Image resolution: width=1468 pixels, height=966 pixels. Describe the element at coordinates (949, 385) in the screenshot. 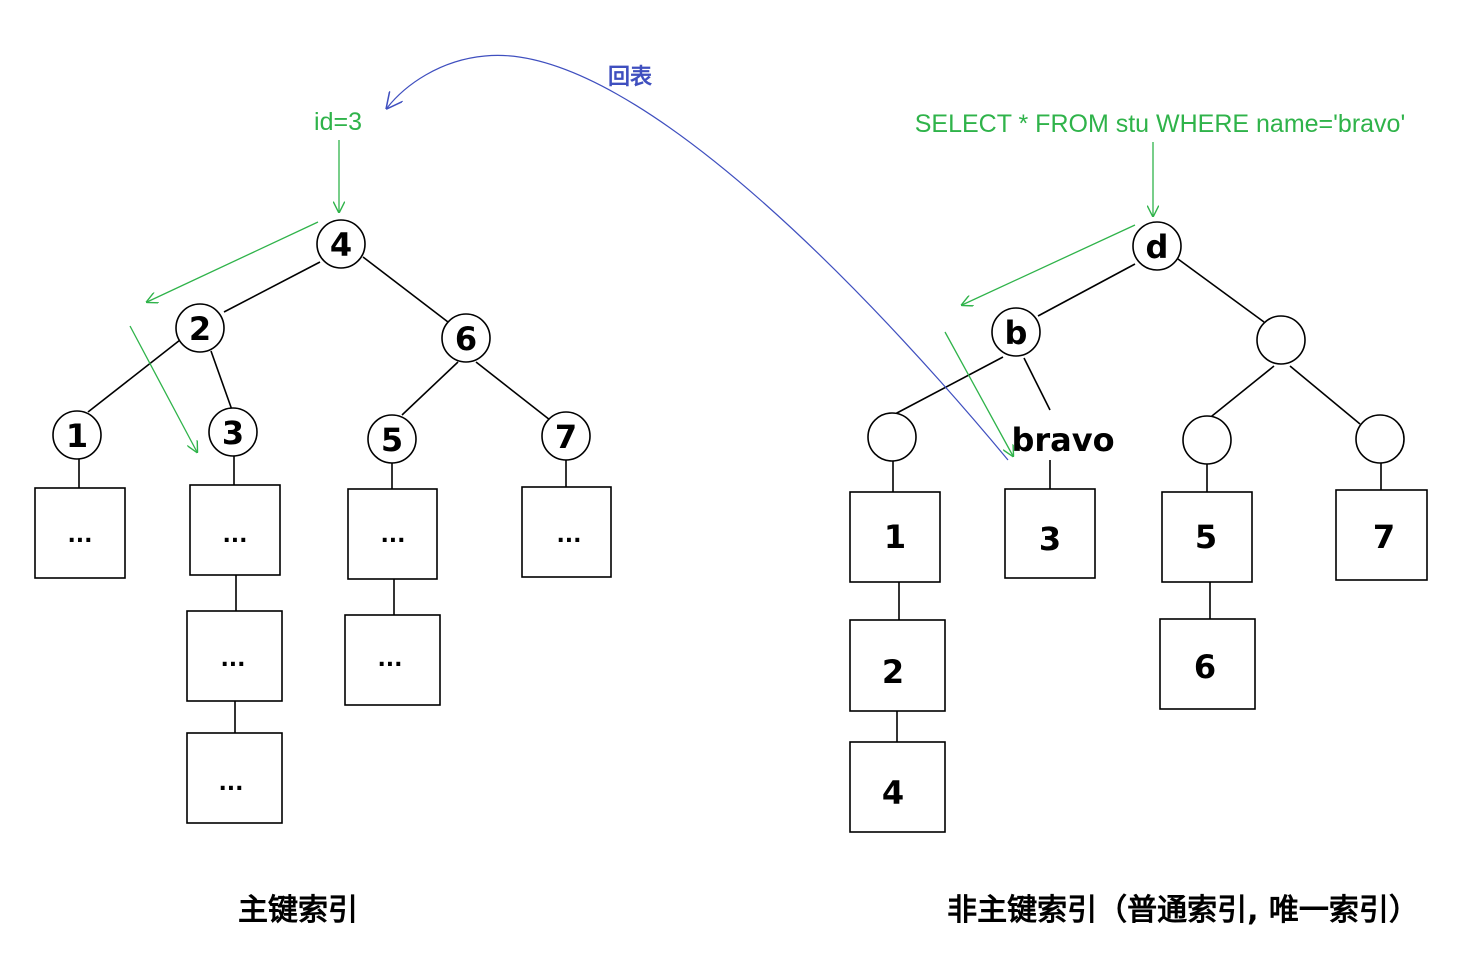

I see `edge-b-l` at that location.